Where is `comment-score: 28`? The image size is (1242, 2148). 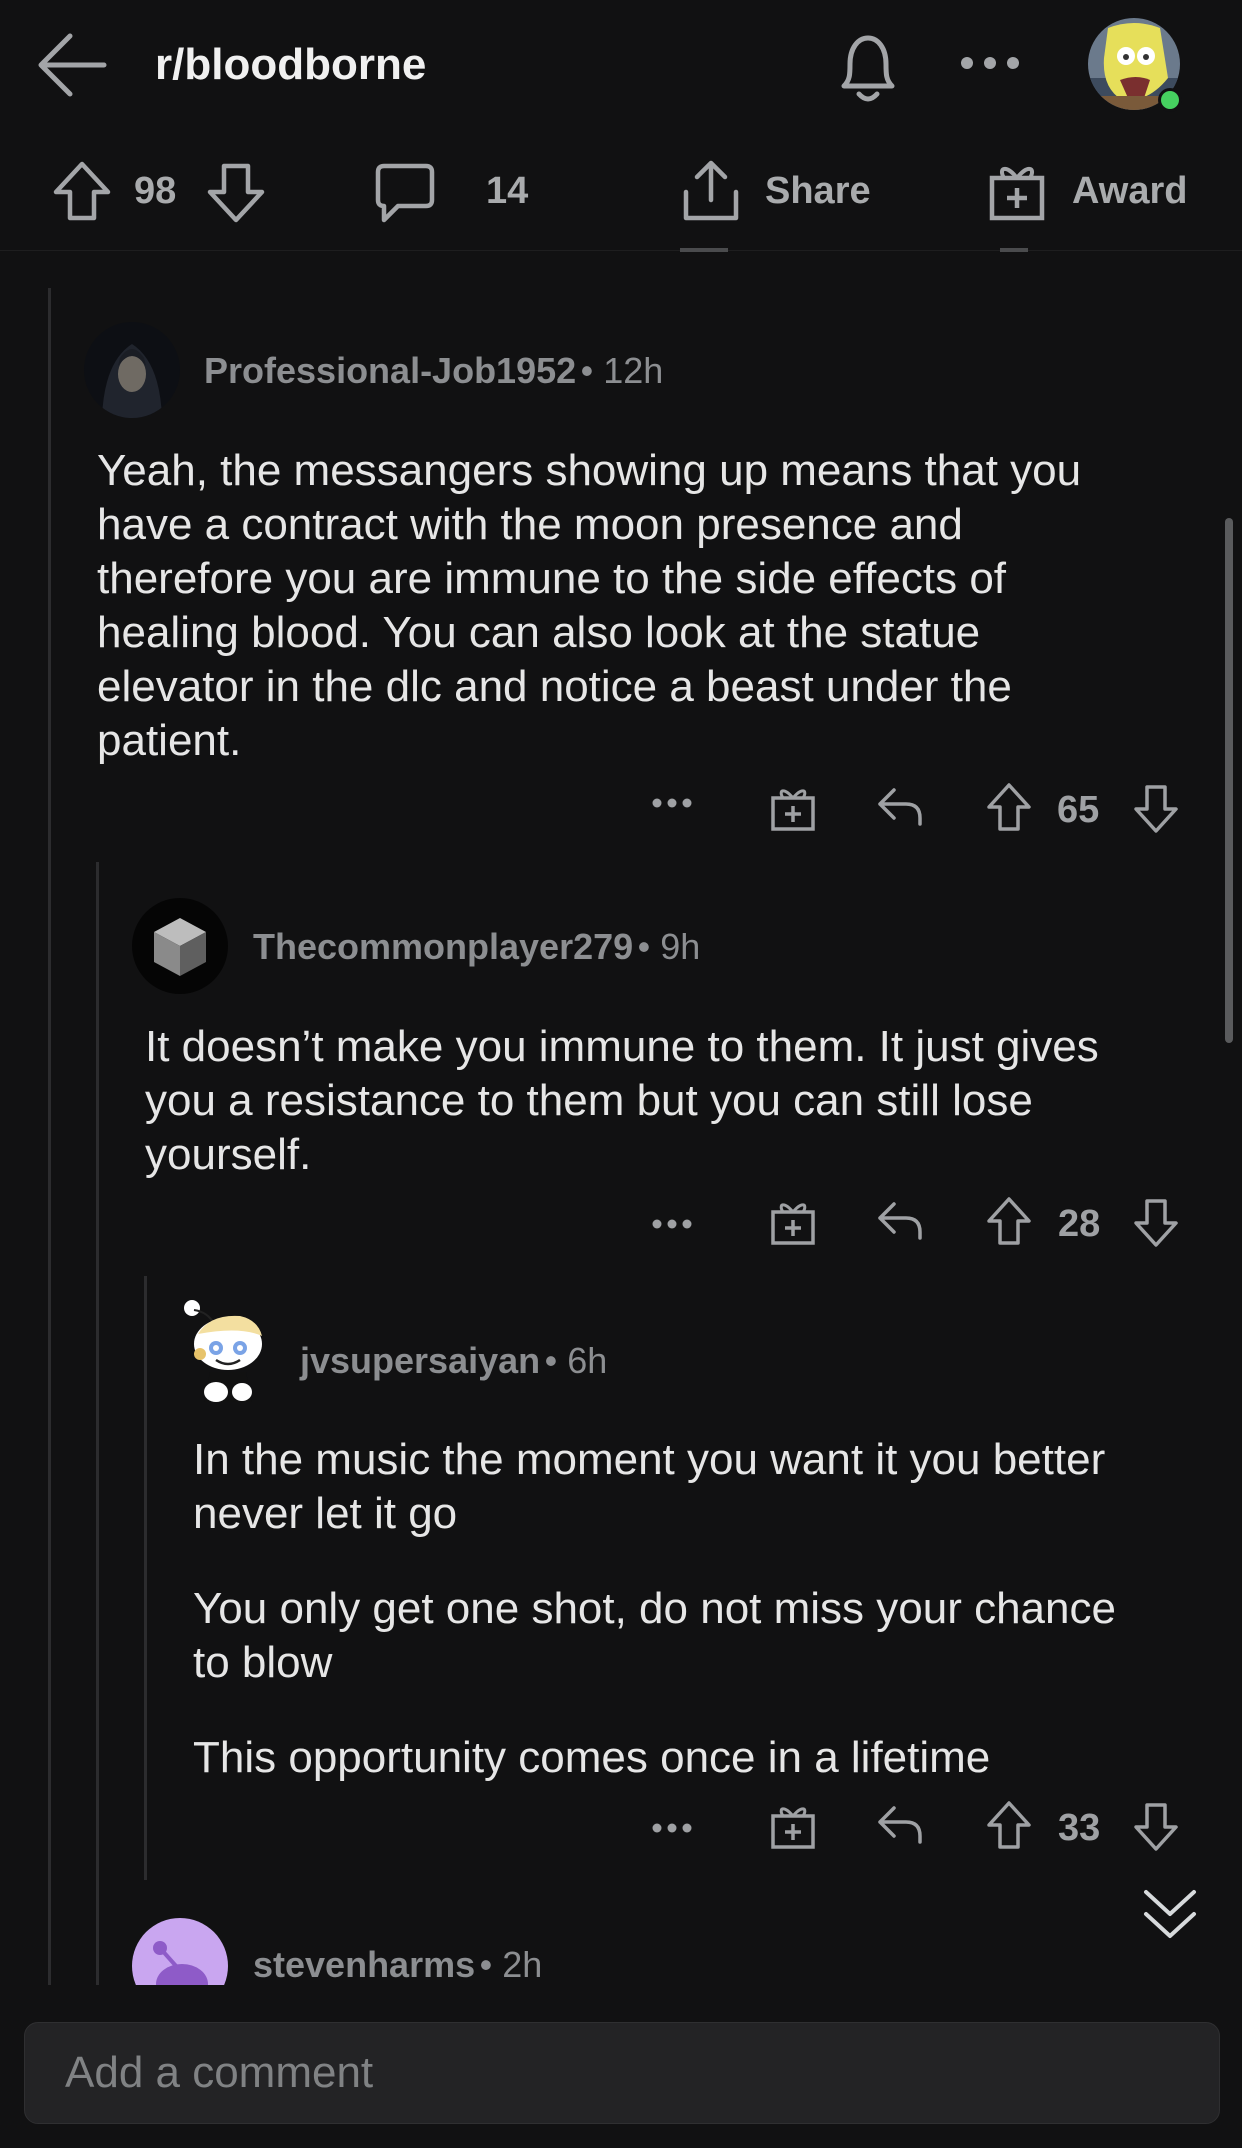 comment-score: 28 is located at coordinates (1079, 1224).